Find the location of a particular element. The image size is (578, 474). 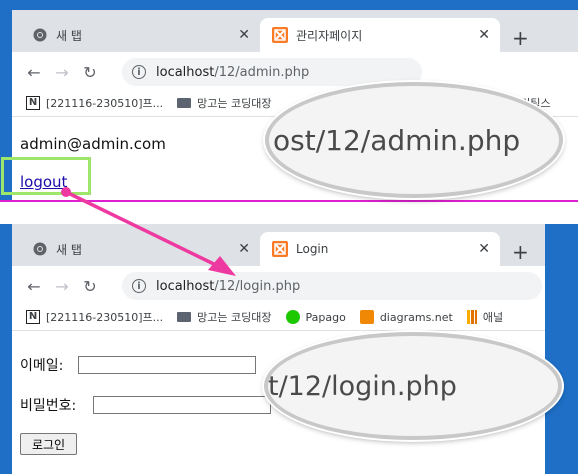

analytics-icon is located at coordinates (471, 317).